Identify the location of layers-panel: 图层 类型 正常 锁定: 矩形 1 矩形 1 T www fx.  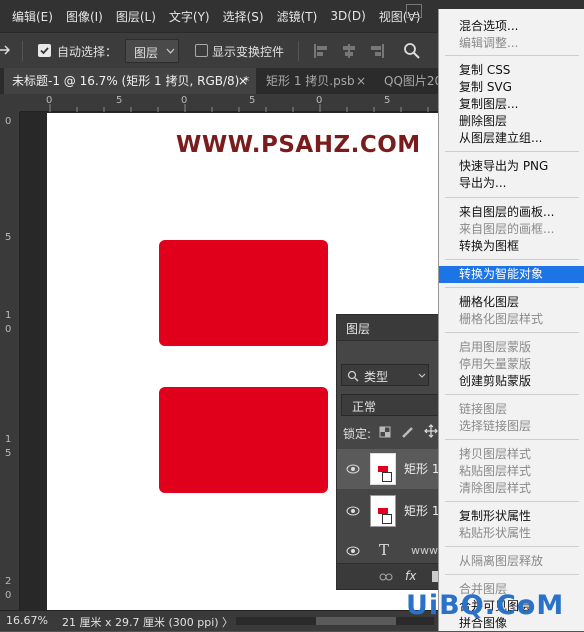
(391, 452).